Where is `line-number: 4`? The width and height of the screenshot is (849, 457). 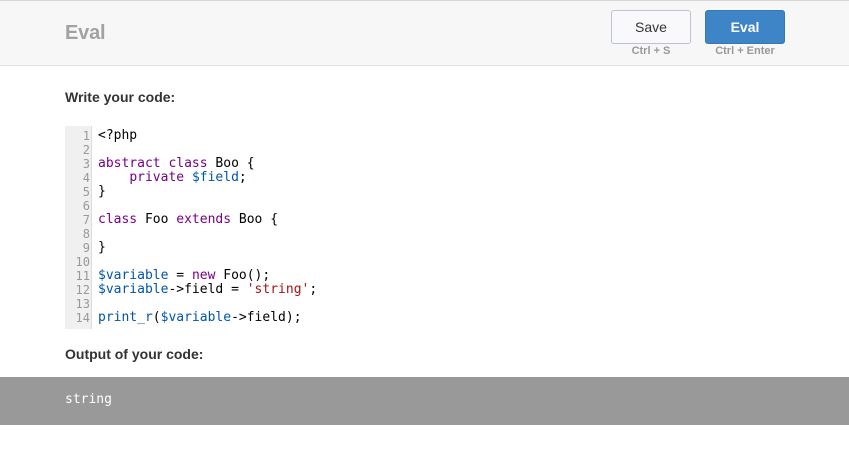
line-number: 4 is located at coordinates (86, 178).